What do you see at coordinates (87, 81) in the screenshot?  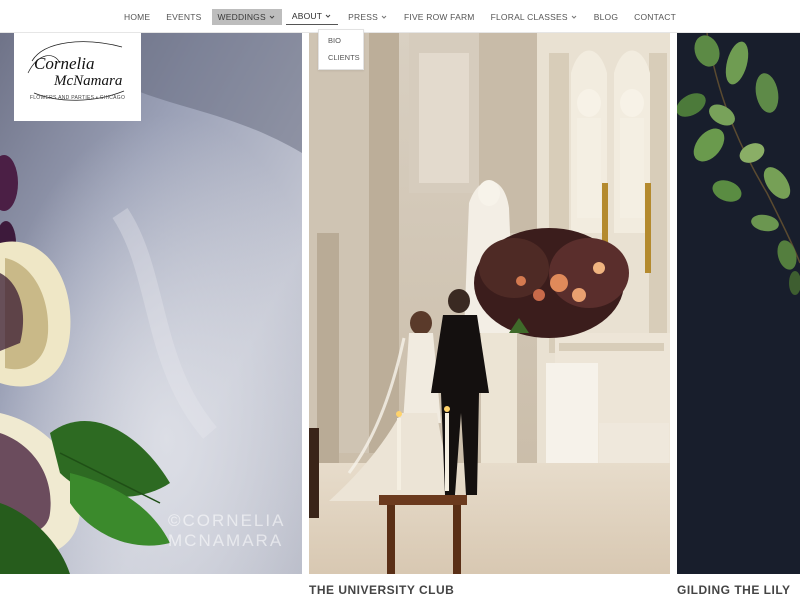 I see `logo-line2: McNamara` at bounding box center [87, 81].